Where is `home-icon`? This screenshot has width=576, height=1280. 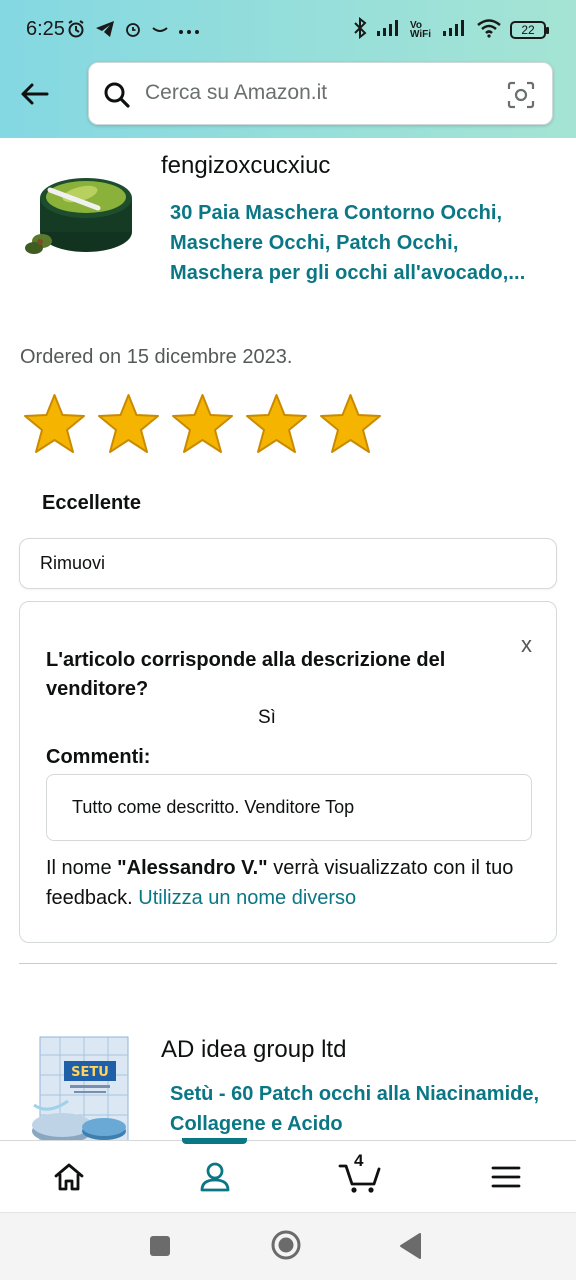
home-icon is located at coordinates (69, 1177).